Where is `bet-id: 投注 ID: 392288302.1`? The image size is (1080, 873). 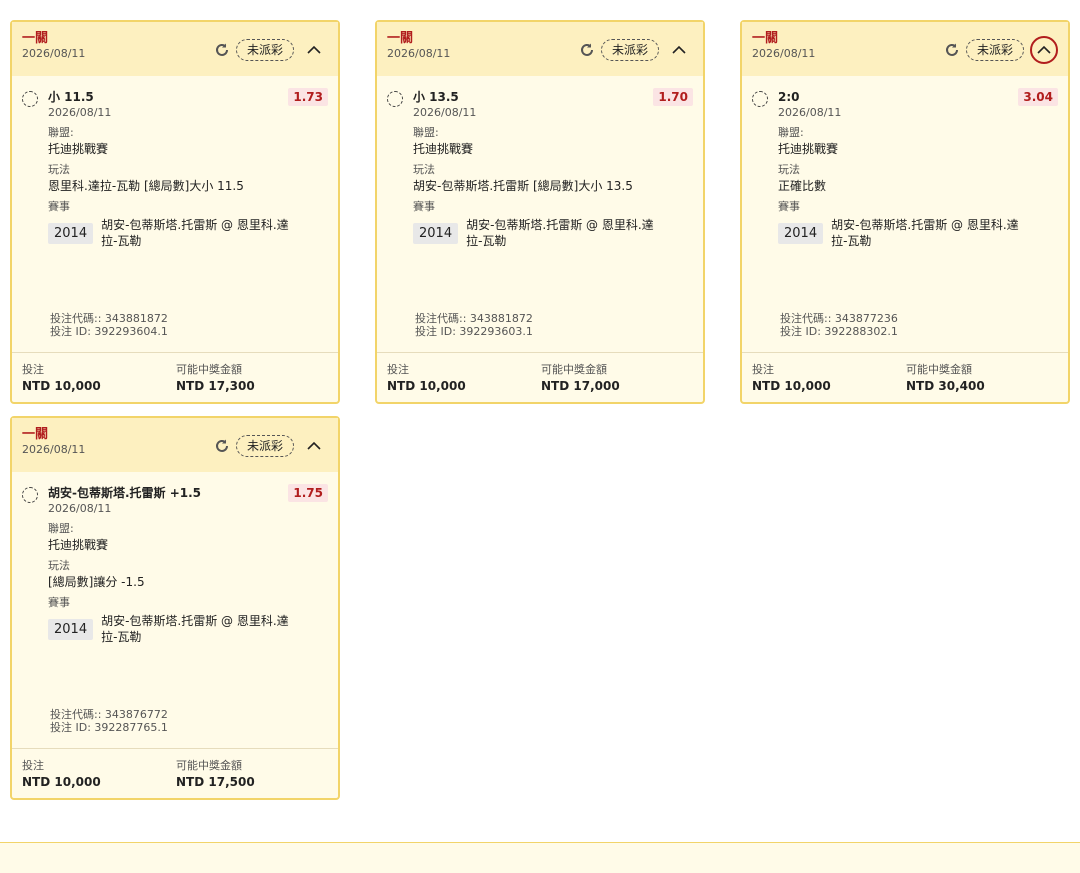 bet-id: 投注 ID: 392288302.1 is located at coordinates (839, 331).